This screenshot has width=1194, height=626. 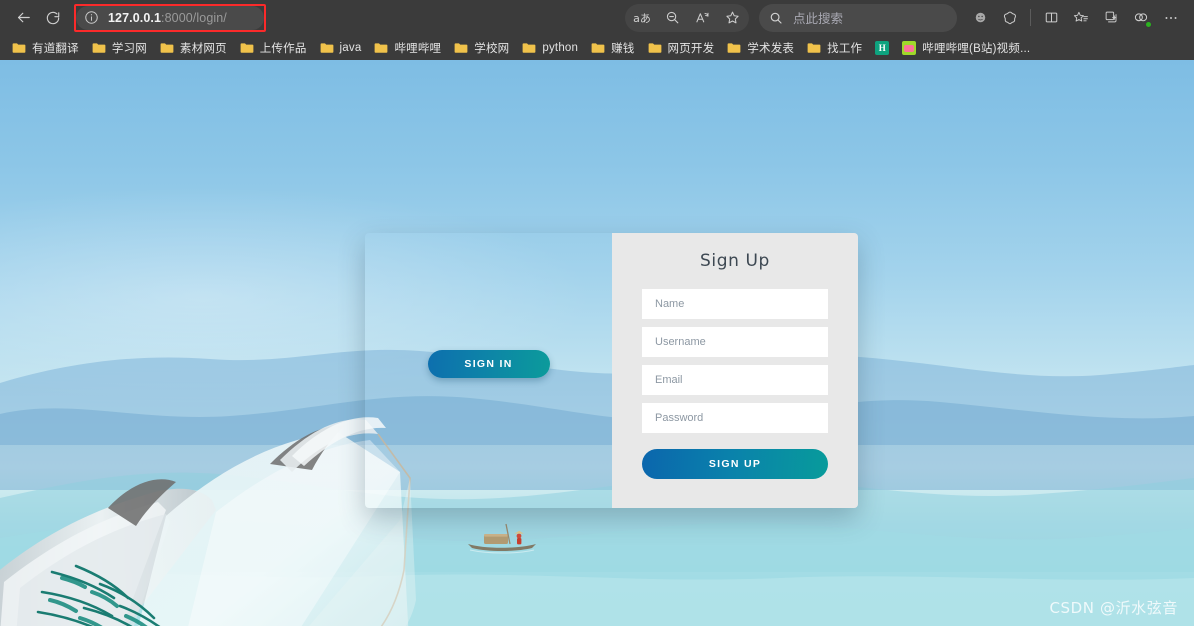 I want to click on info-circle-icon, so click(x=91, y=17).